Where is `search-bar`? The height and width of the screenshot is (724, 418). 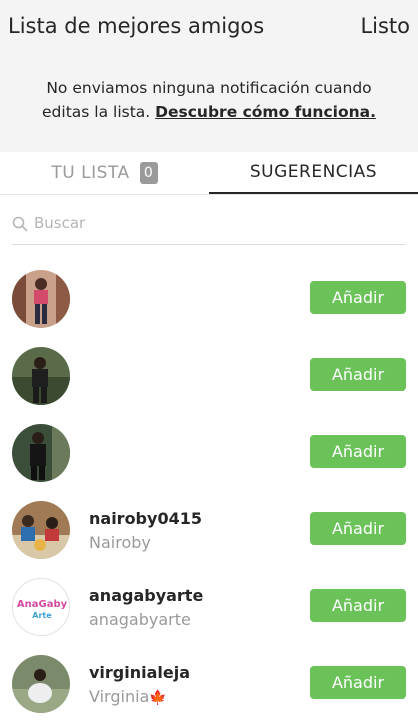
search-bar is located at coordinates (209, 229).